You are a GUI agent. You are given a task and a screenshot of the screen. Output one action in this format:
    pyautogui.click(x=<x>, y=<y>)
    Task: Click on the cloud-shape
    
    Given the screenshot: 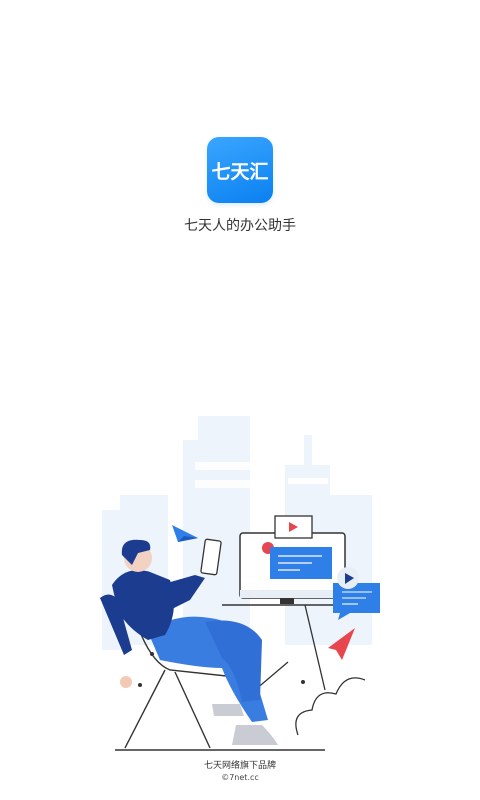 What is the action you would take?
    pyautogui.click(x=330, y=706)
    